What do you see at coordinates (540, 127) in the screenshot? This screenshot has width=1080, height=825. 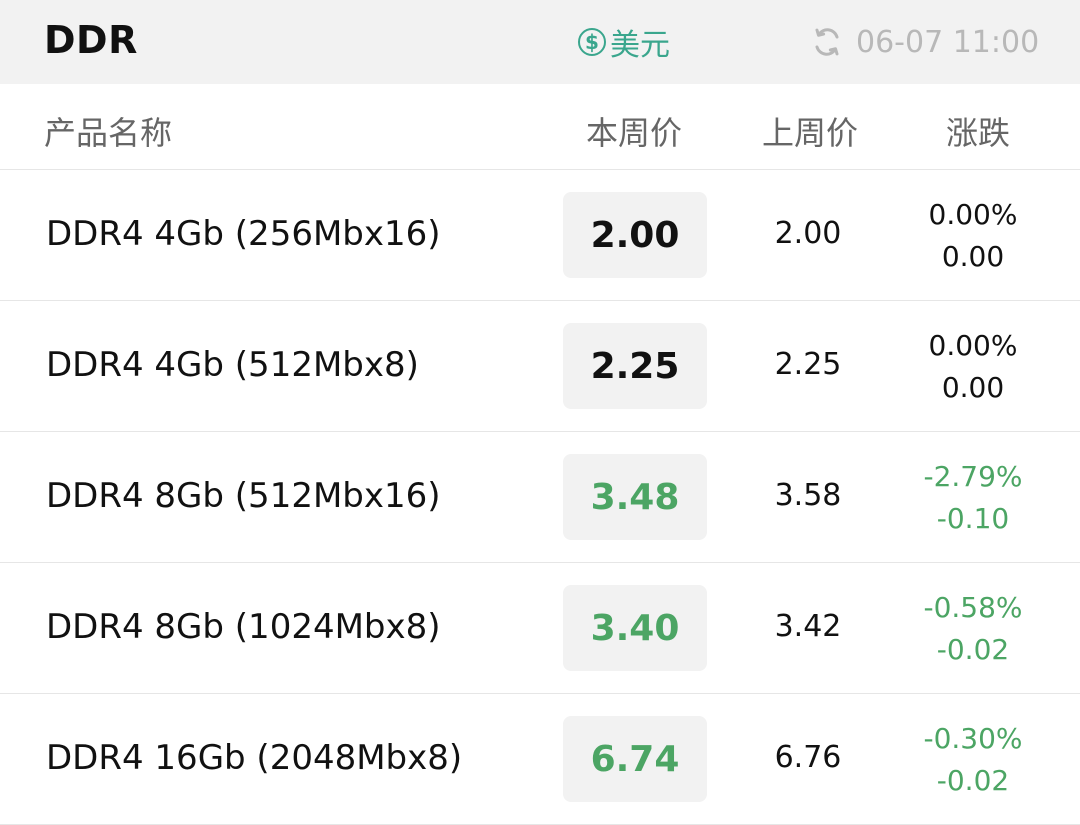 I see `table-header: 产品名称 本周价 上周价 涨跌` at bounding box center [540, 127].